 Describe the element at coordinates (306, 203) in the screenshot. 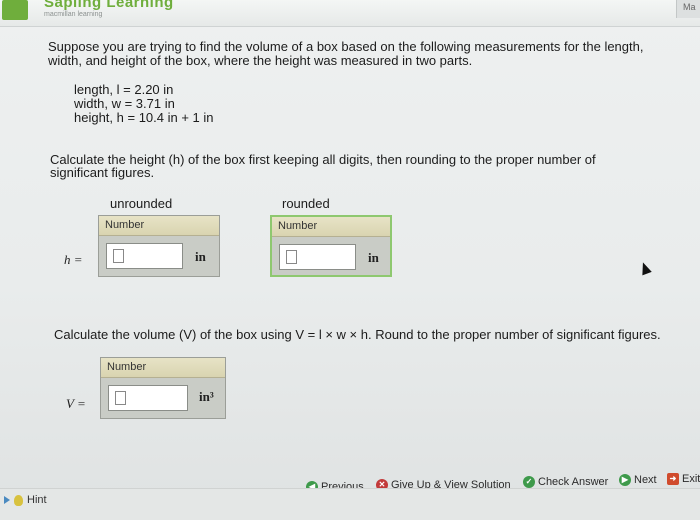

I see `rounded-label: rounded` at that location.